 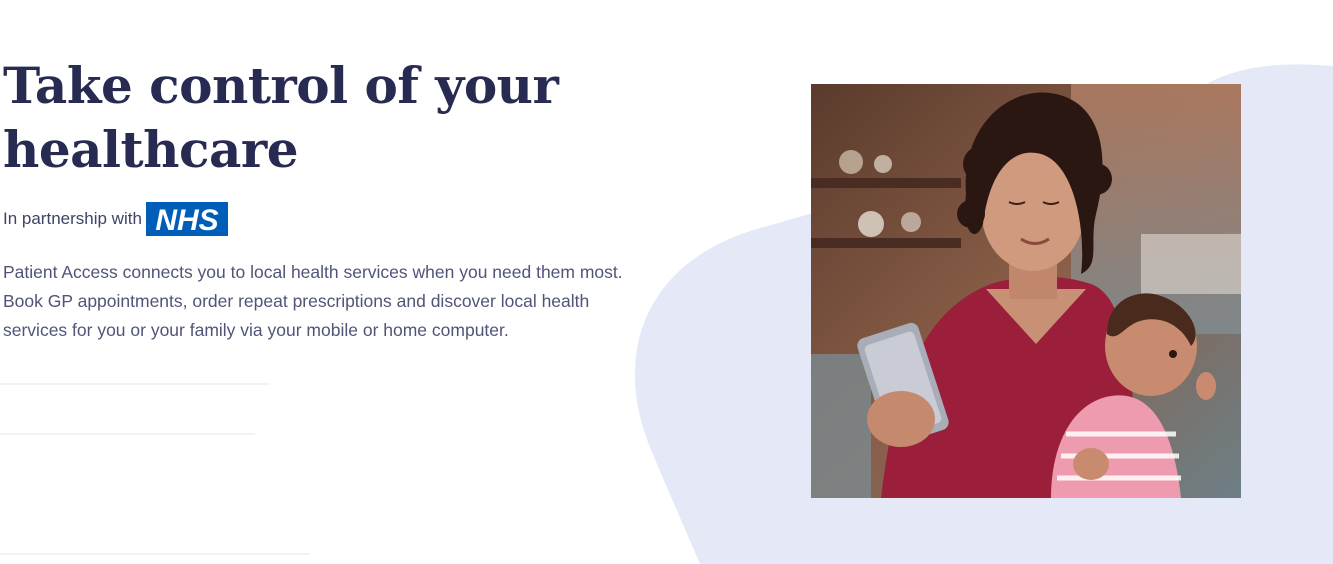 What do you see at coordinates (72, 218) in the screenshot?
I see `partnership-label: In partnership with` at bounding box center [72, 218].